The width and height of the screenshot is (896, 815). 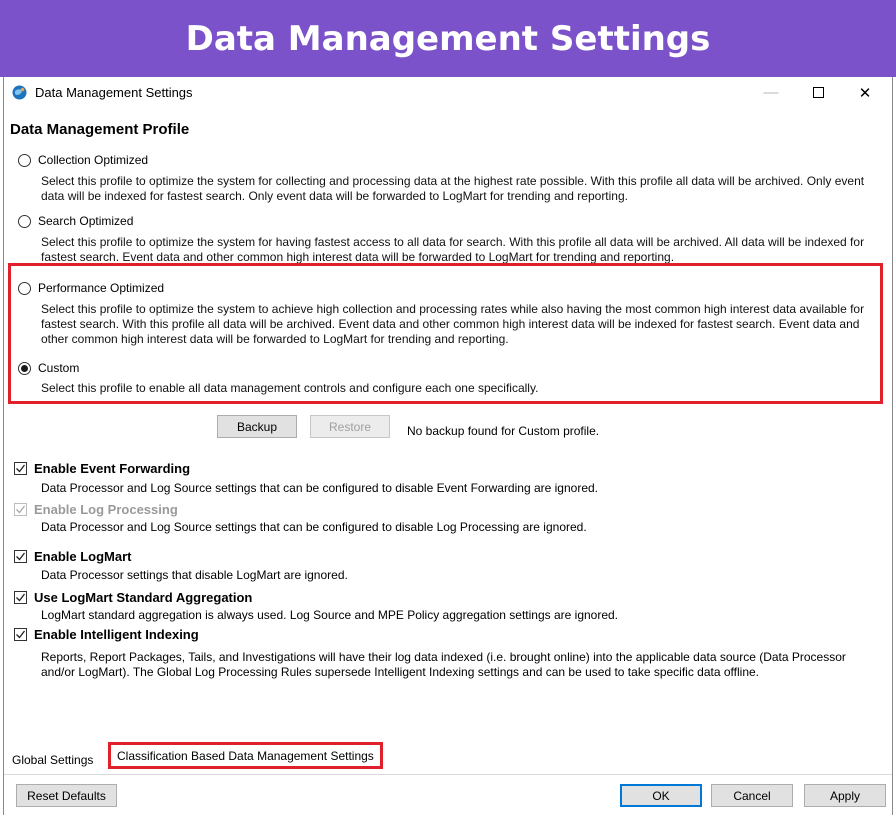 What do you see at coordinates (116, 634) in the screenshot?
I see `checkbox-label: Enable Intelligent Indexing` at bounding box center [116, 634].